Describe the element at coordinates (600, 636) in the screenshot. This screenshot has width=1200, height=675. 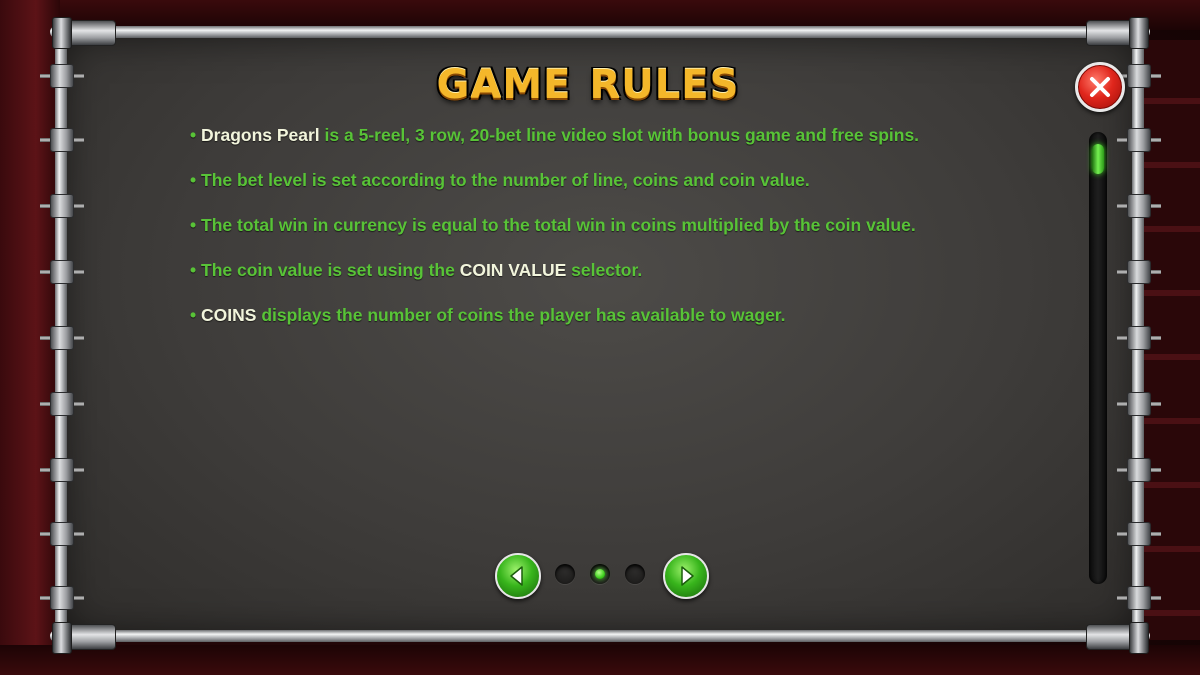
I see `pipe-bottom` at that location.